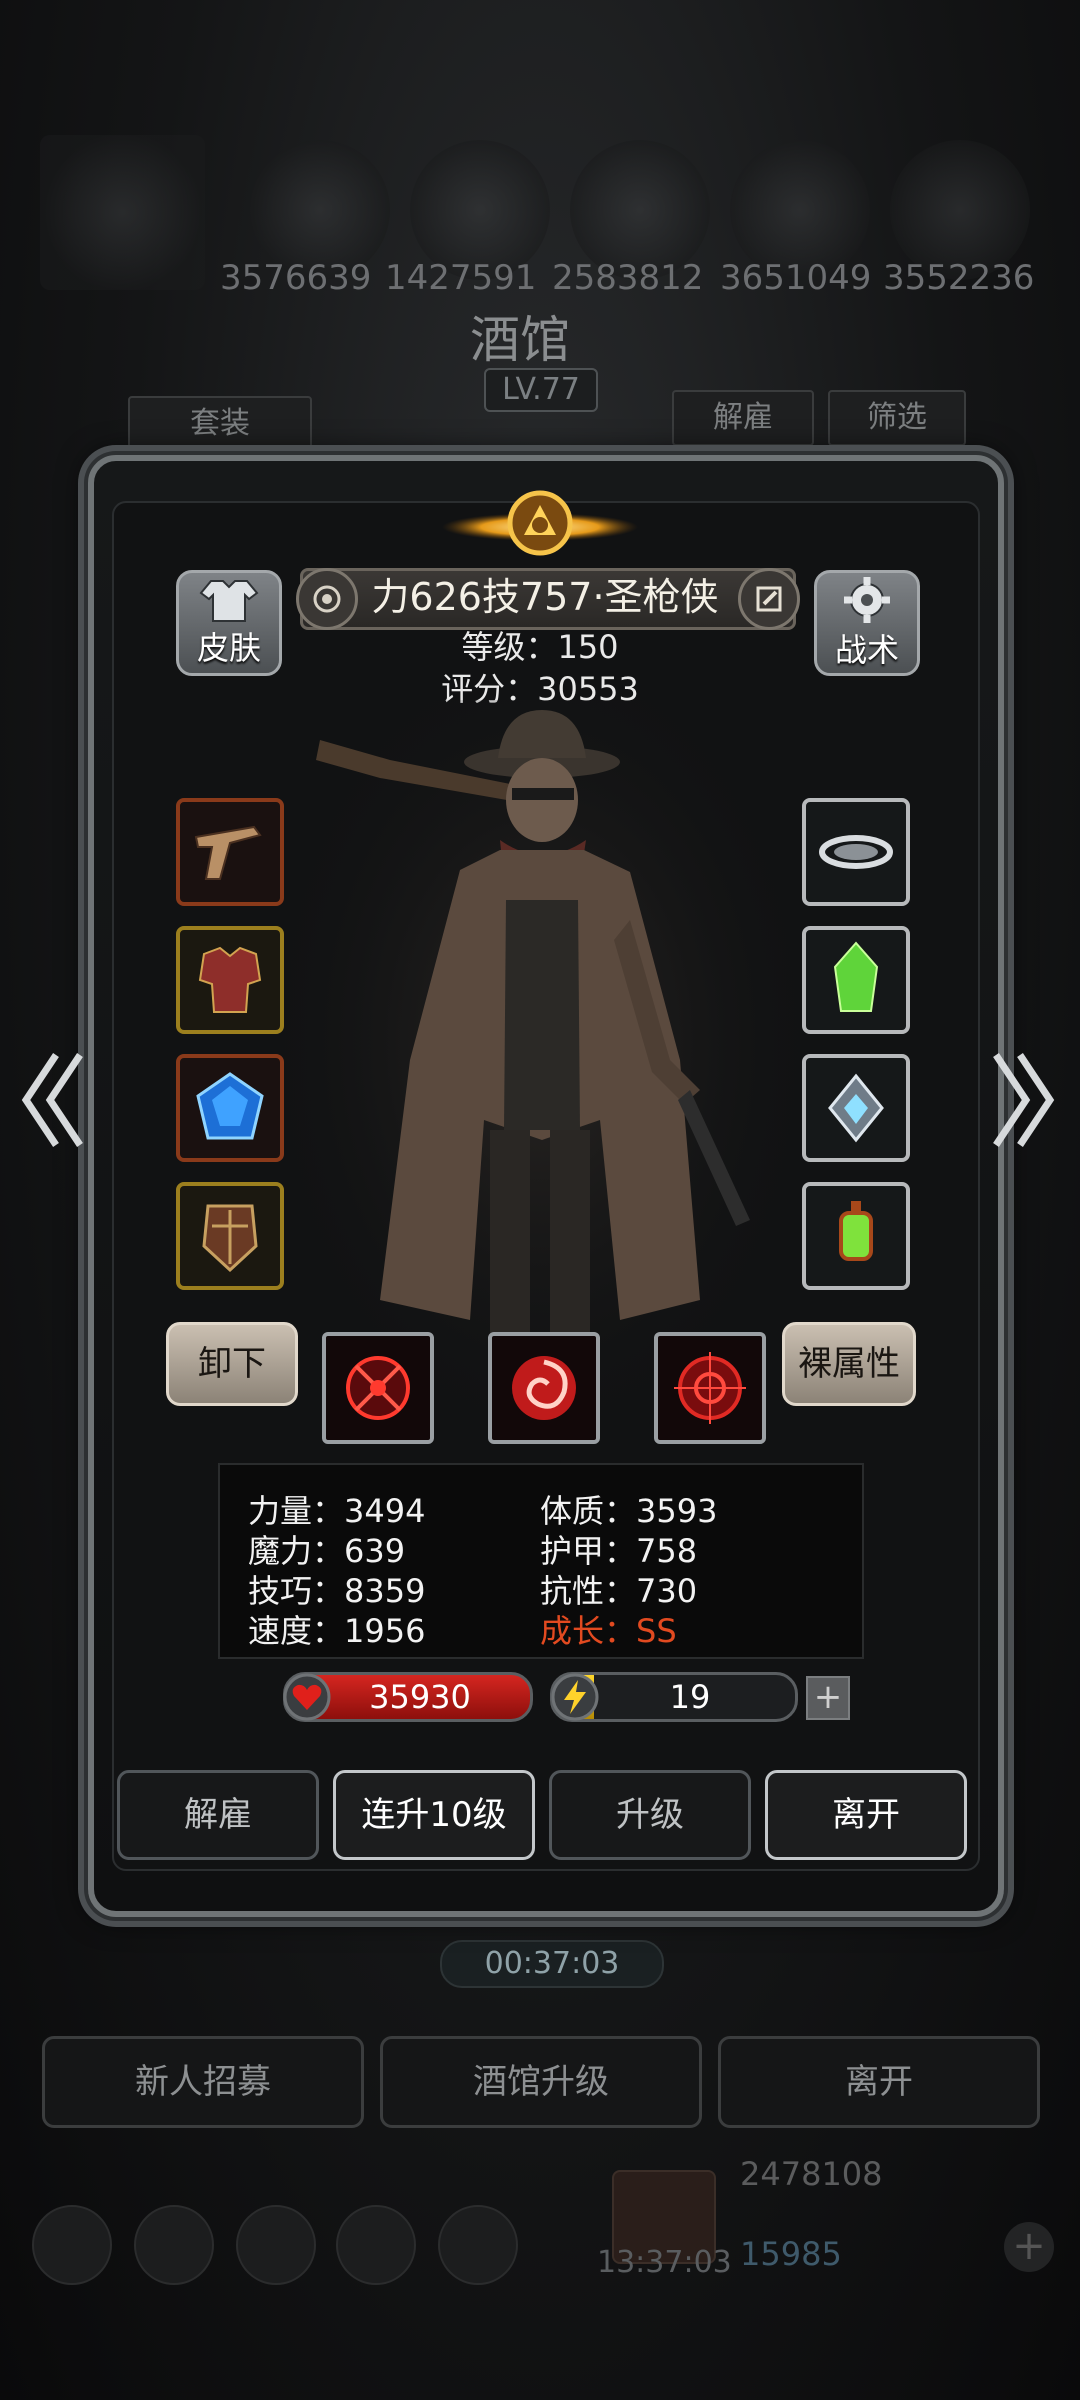  What do you see at coordinates (541, 2082) in the screenshot?
I see `tavern-upgrade-button: 酒馆升级` at bounding box center [541, 2082].